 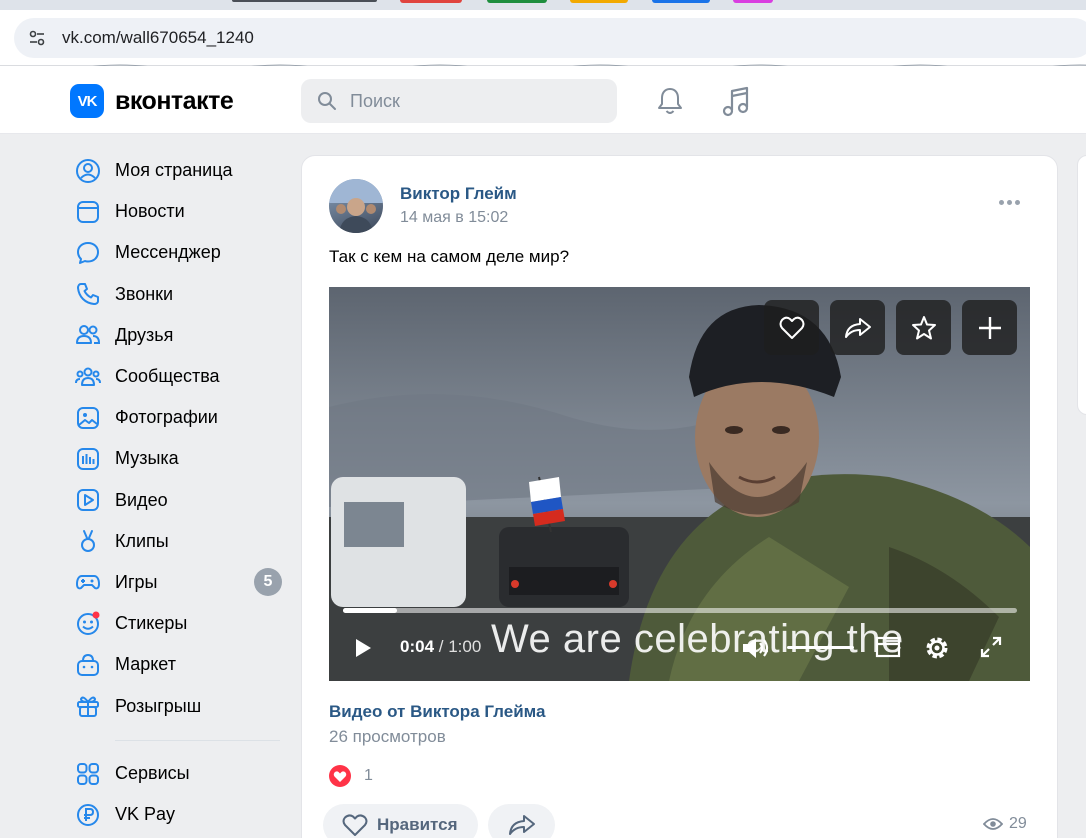 I want to click on nav-item-messenger: Мессенджер, so click(x=180, y=252).